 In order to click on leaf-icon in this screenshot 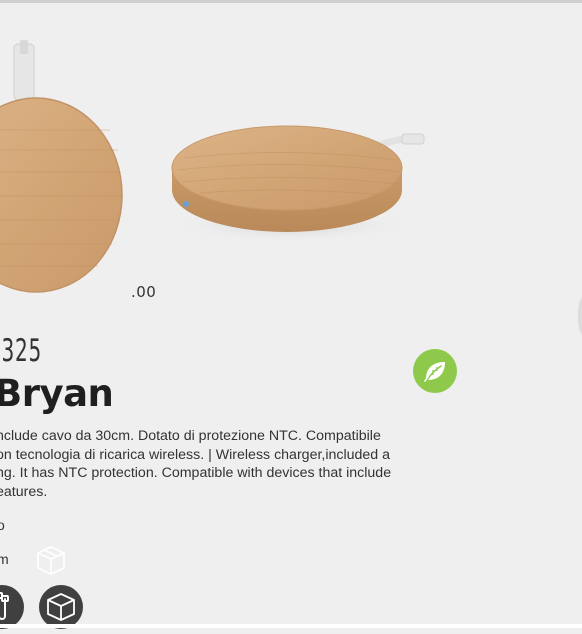, I will do `click(434, 372)`.